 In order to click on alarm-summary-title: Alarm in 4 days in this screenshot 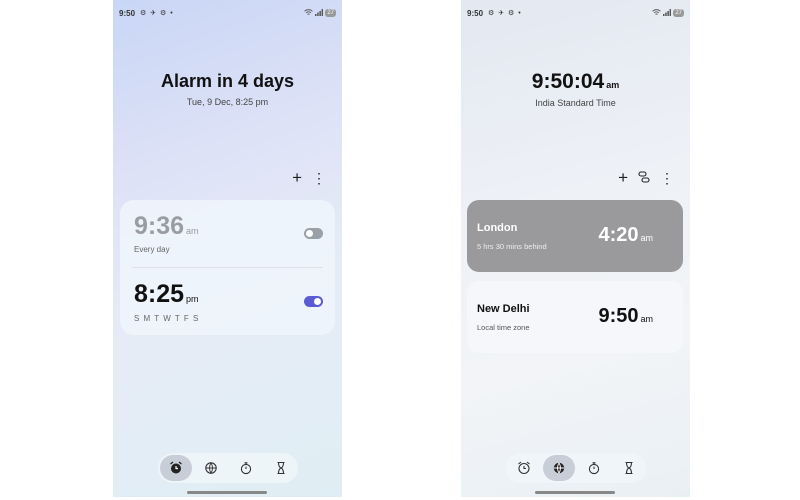, I will do `click(227, 81)`.